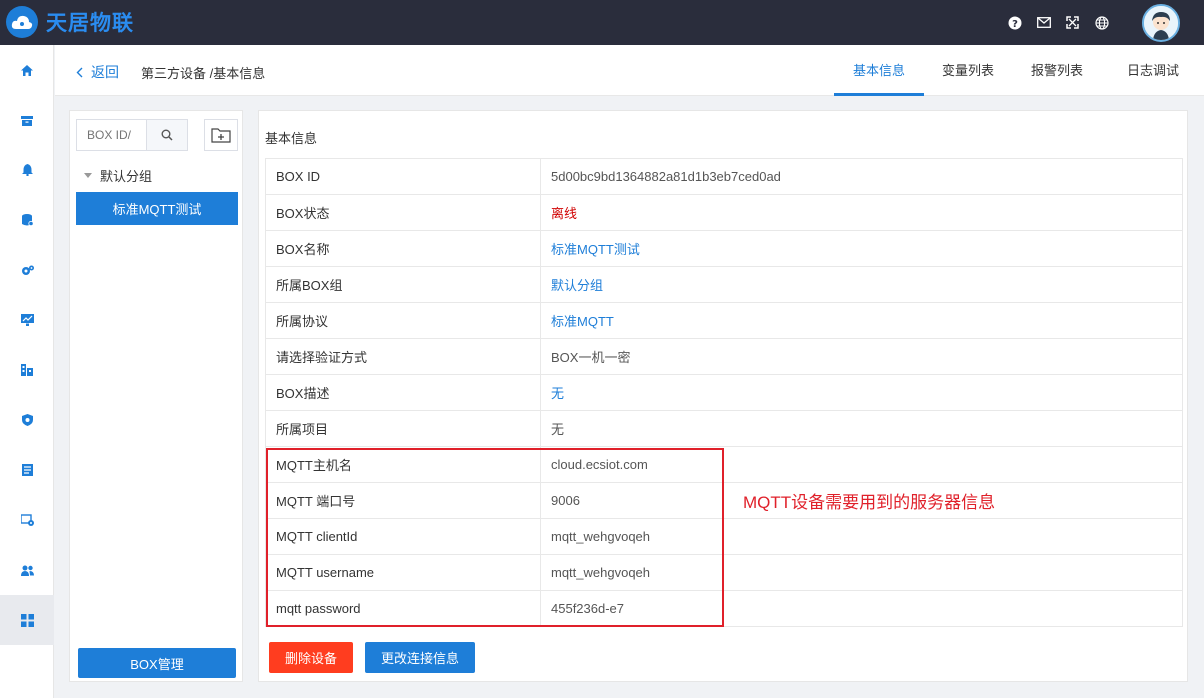 The height and width of the screenshot is (698, 1204). What do you see at coordinates (861, 248) in the screenshot?
I see `field-value: 标准MQTT测试` at bounding box center [861, 248].